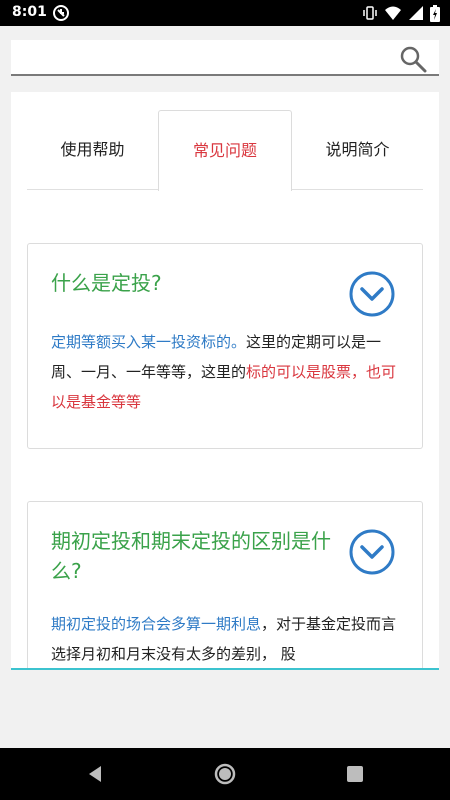 This screenshot has height=800, width=450. What do you see at coordinates (355, 774) in the screenshot?
I see `recent-apps-icon` at bounding box center [355, 774].